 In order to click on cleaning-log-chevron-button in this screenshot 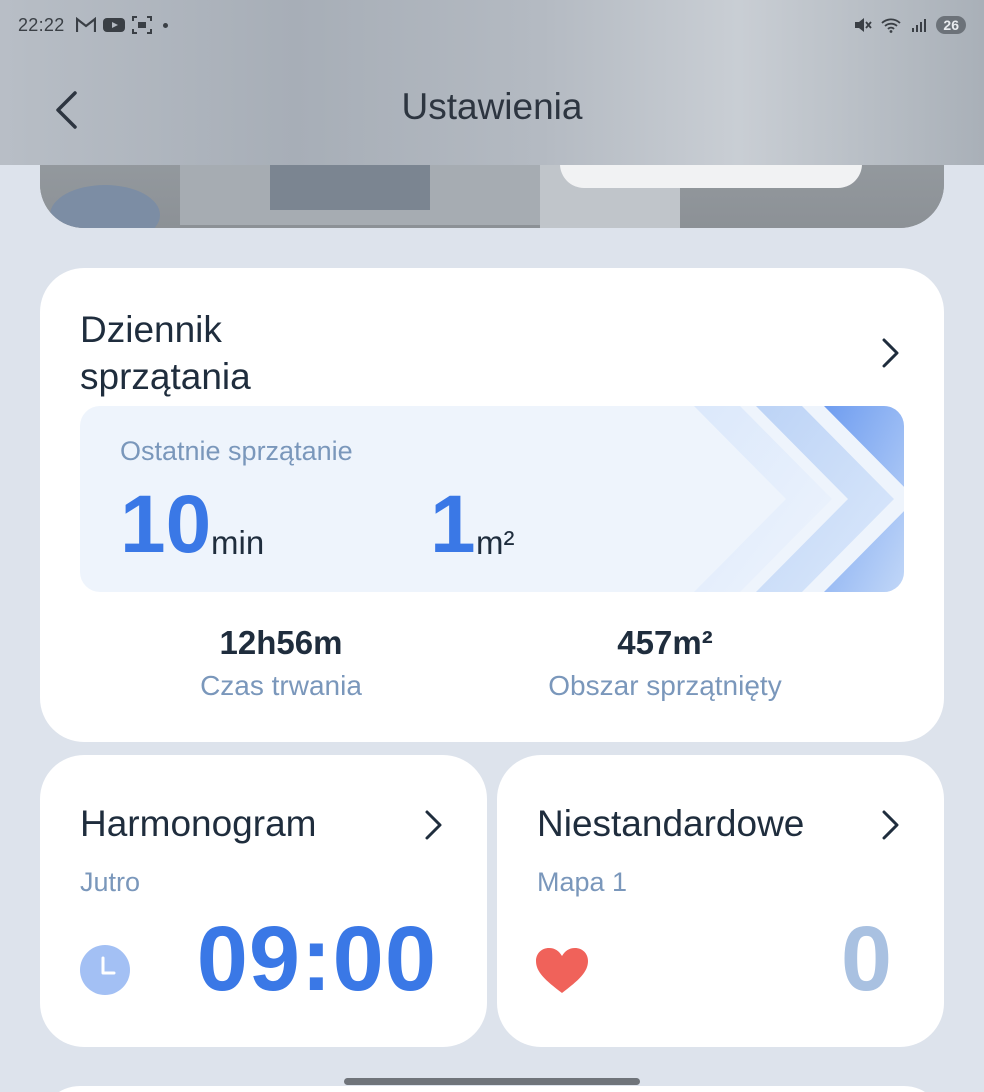, I will do `click(890, 353)`.